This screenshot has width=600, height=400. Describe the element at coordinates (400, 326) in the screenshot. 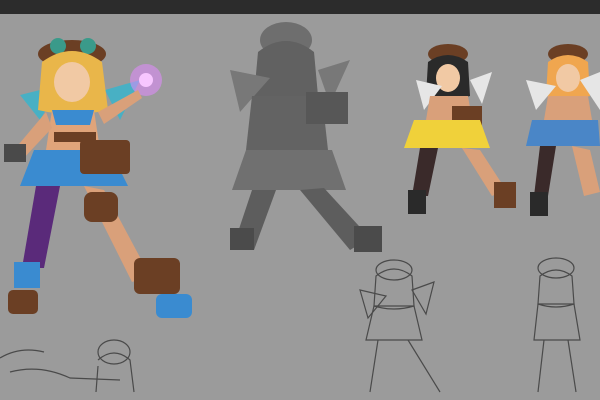

I see `line-sketch-center` at that location.